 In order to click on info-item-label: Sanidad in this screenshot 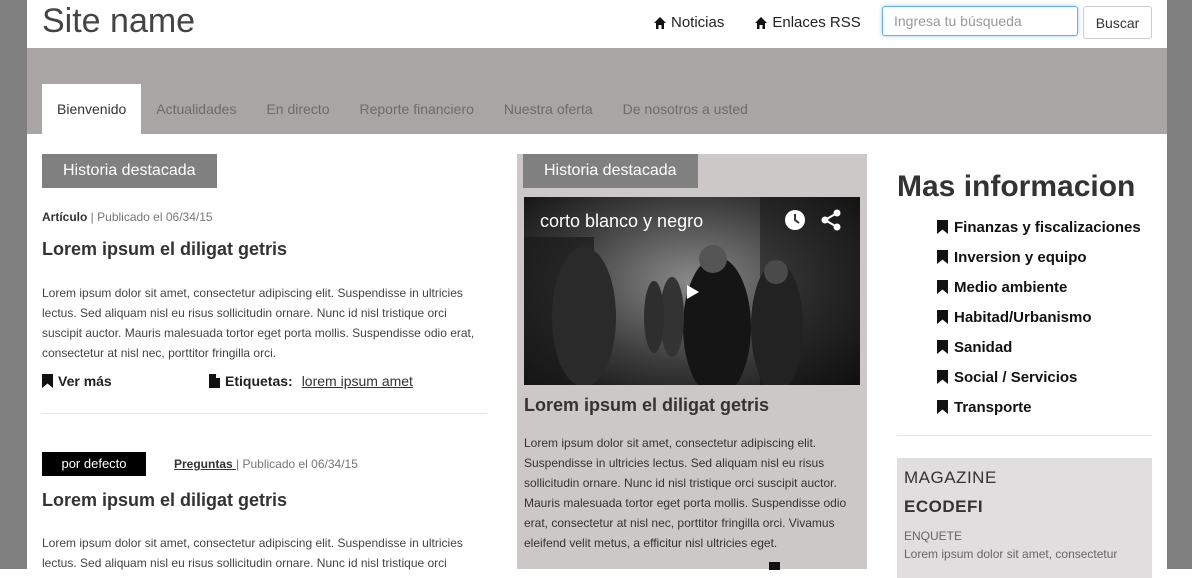, I will do `click(983, 347)`.